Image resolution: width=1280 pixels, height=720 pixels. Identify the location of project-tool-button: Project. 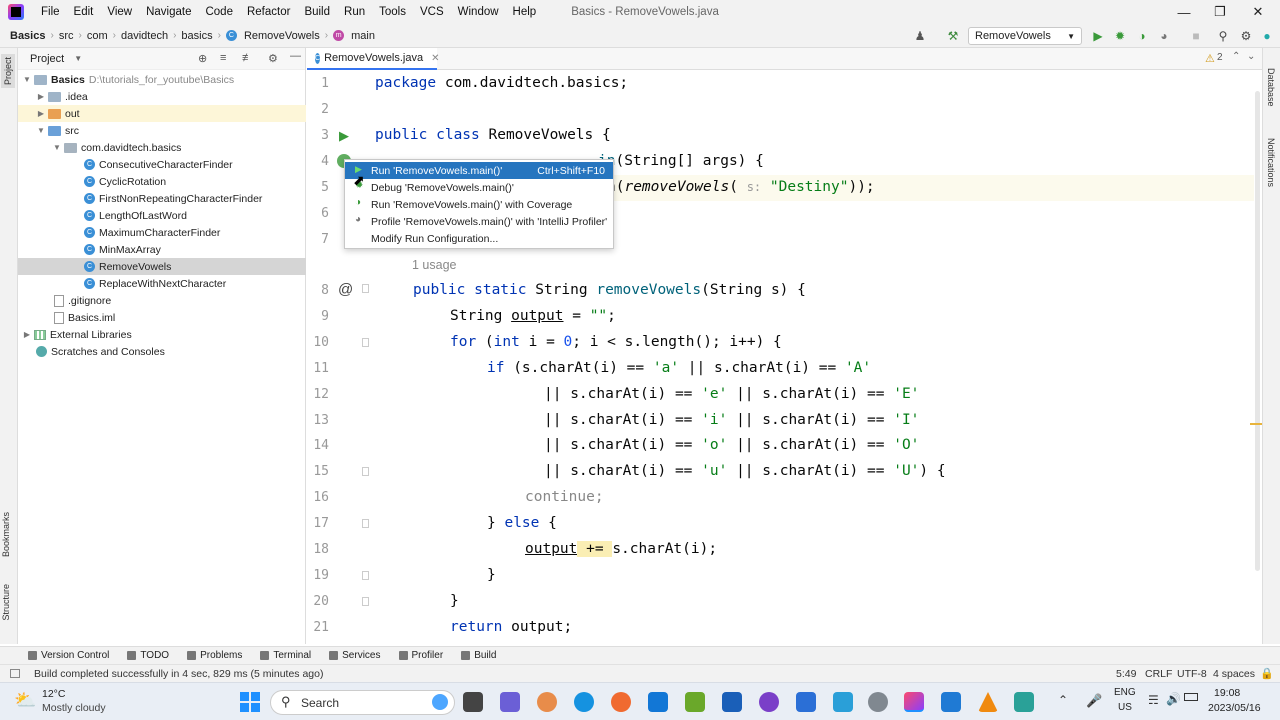
(8, 71).